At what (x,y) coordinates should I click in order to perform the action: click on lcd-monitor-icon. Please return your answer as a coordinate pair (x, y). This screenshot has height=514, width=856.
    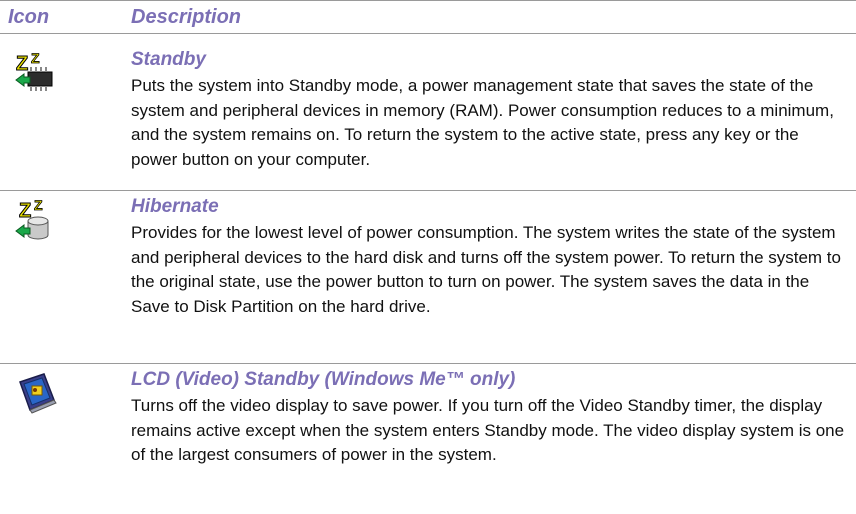
    Looking at the image, I should click on (36, 392).